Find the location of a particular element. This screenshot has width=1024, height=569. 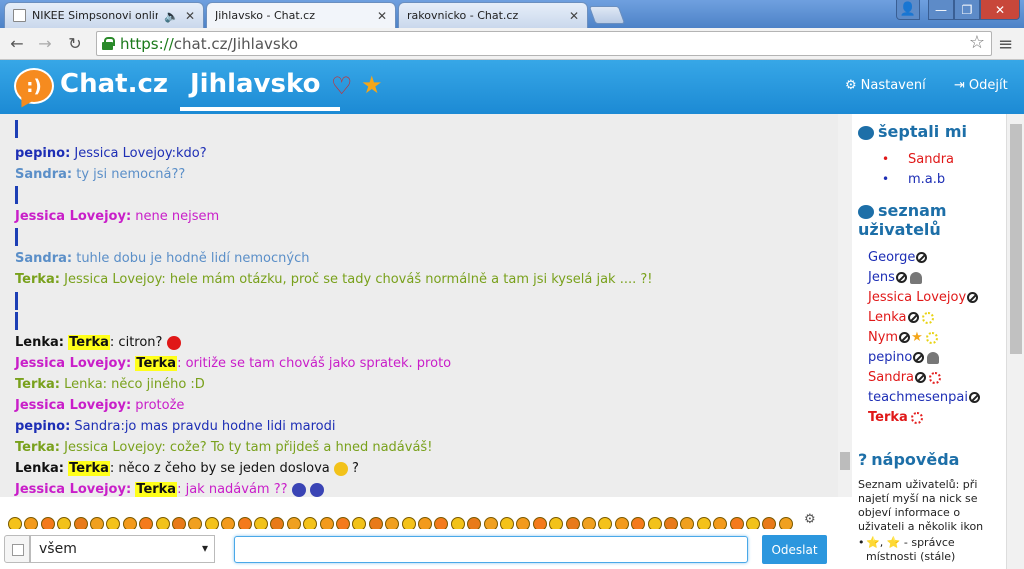

logout-link: ⇥ Odejít is located at coordinates (981, 85).